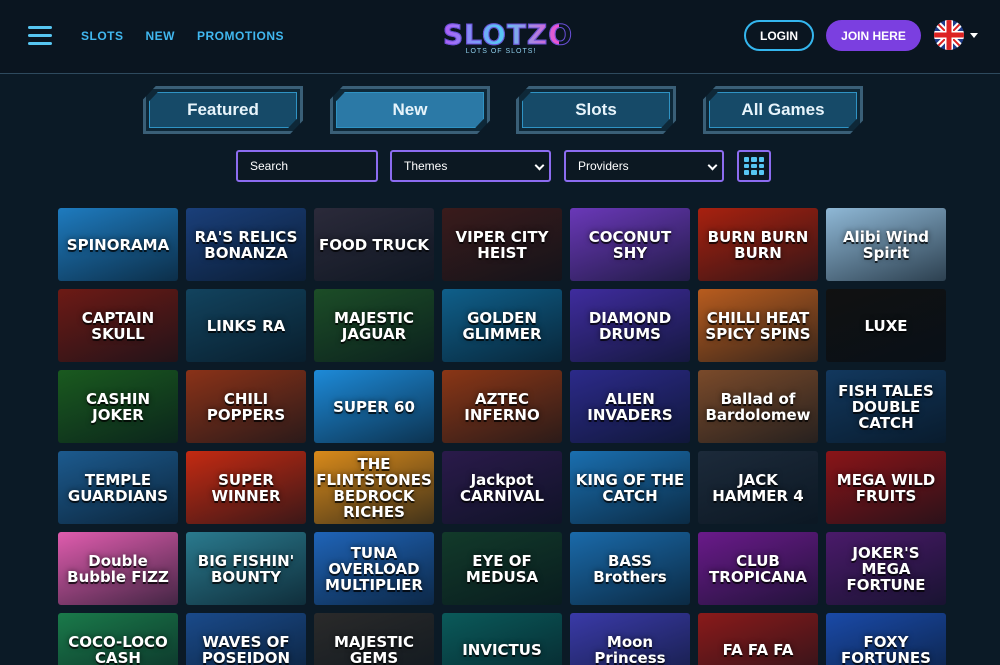 The width and height of the screenshot is (1000, 665). I want to click on game-tile: LINKS RA, so click(246, 325).